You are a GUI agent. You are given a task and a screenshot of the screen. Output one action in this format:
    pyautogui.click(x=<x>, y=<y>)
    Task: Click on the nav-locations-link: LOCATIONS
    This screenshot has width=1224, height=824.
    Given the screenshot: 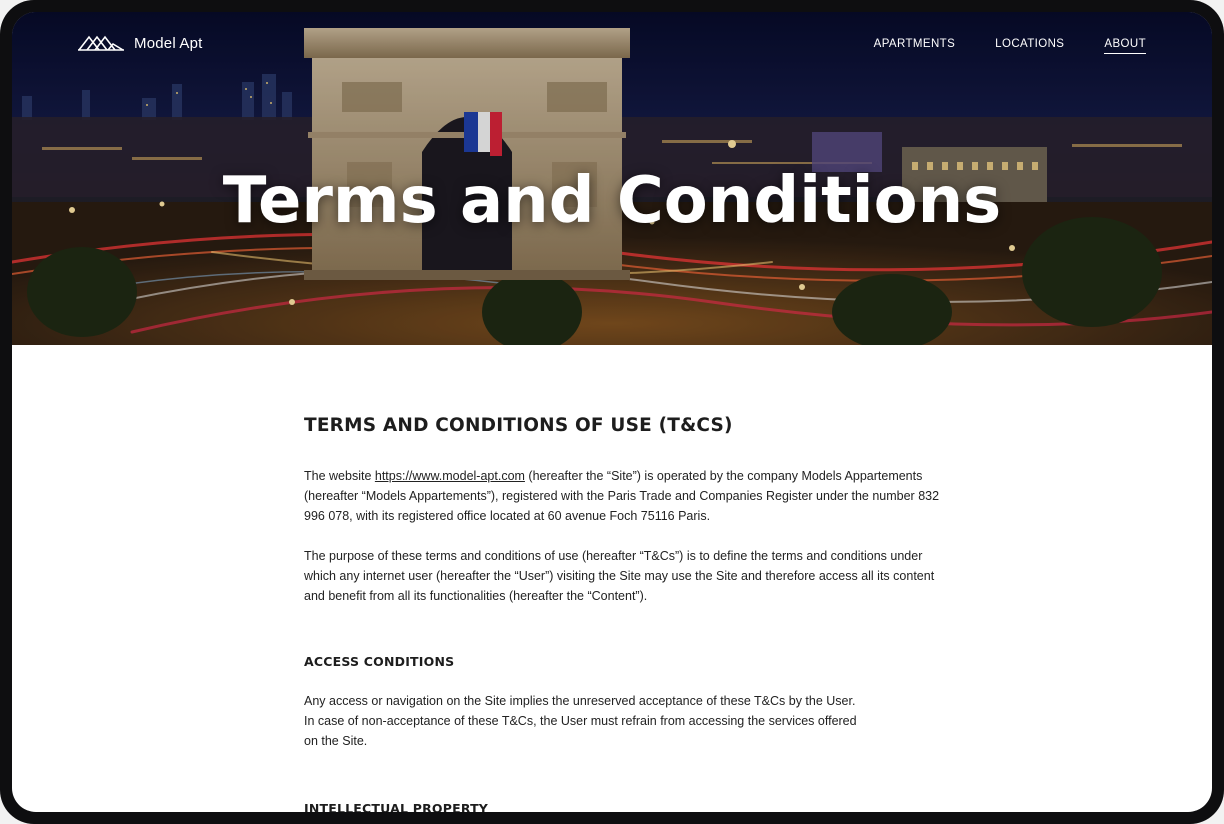 What is the action you would take?
    pyautogui.click(x=1029, y=46)
    